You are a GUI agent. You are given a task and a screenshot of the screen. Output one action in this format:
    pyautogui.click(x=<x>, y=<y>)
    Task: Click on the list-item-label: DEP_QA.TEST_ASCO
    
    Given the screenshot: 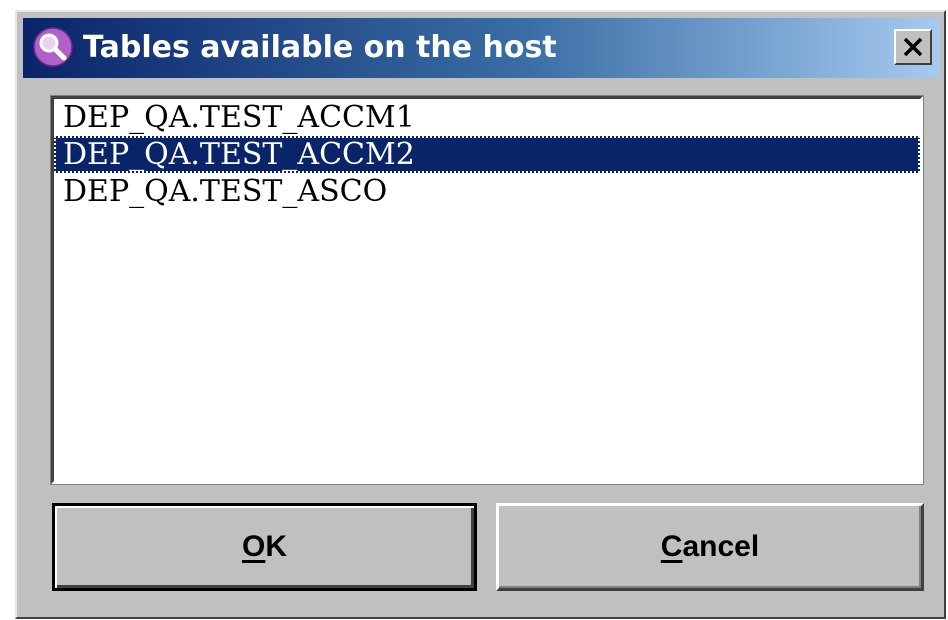 What is the action you would take?
    pyautogui.click(x=225, y=191)
    